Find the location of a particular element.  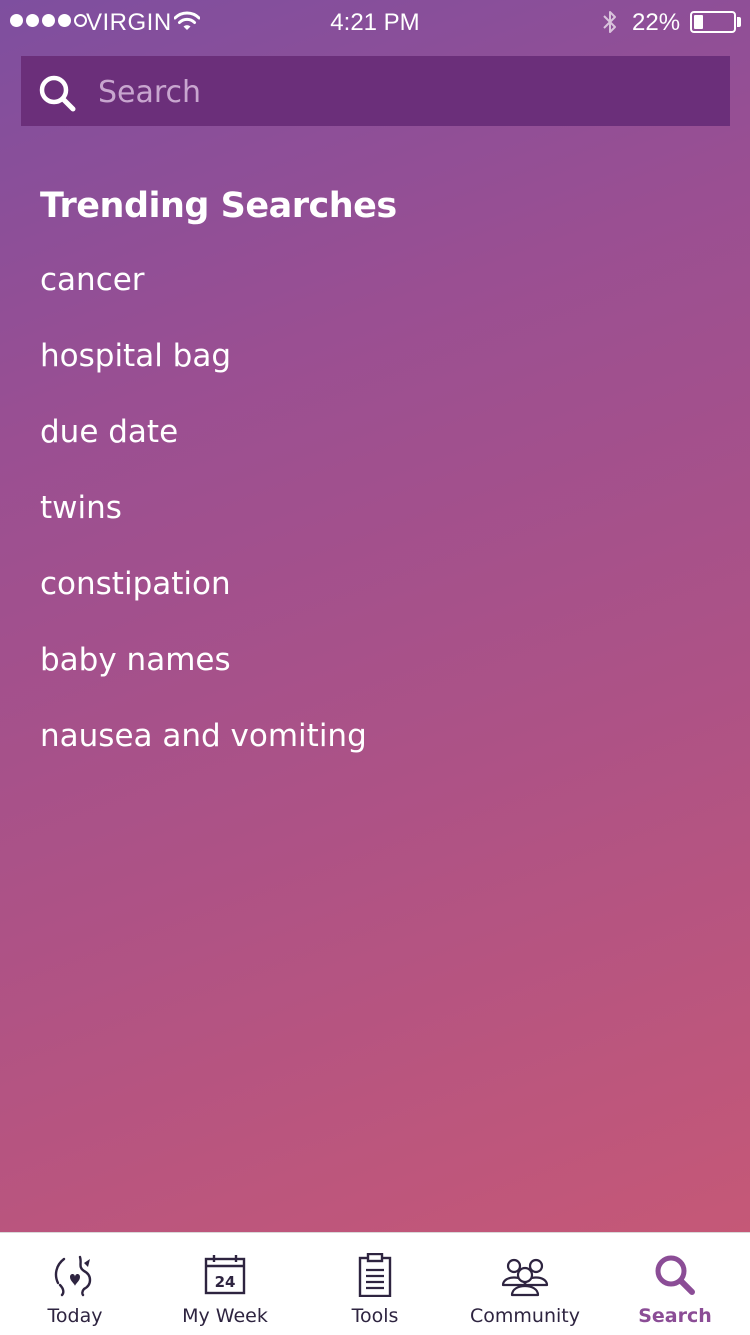

calendar-icon: 24 is located at coordinates (225, 1275).